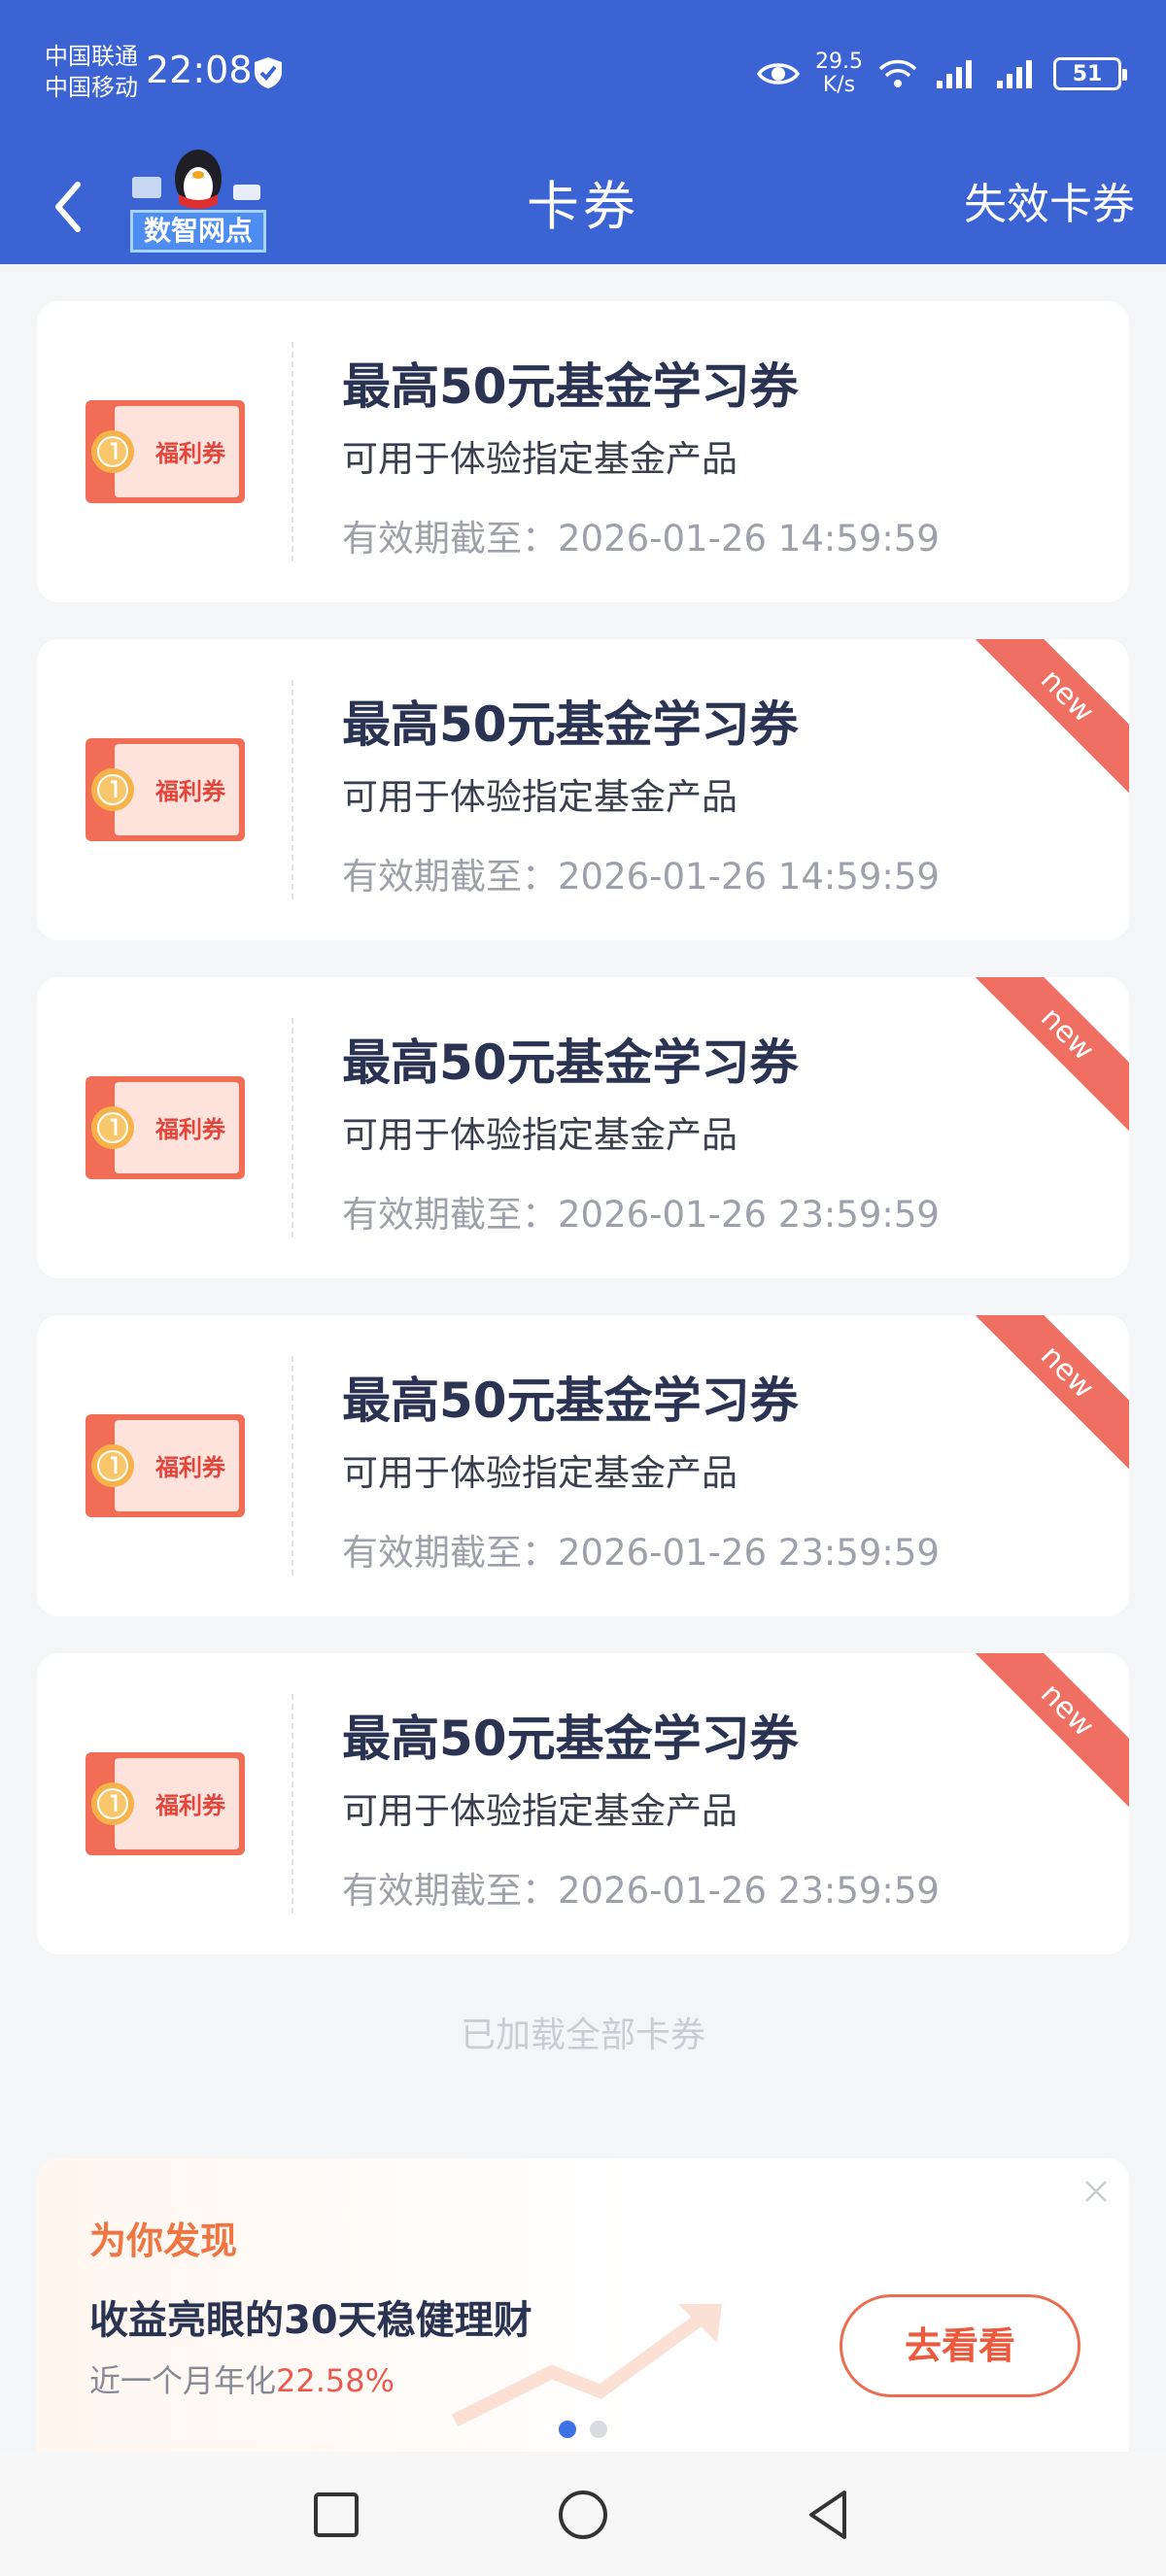  Describe the element at coordinates (91, 56) in the screenshot. I see `carrier-1: 中国联通` at that location.